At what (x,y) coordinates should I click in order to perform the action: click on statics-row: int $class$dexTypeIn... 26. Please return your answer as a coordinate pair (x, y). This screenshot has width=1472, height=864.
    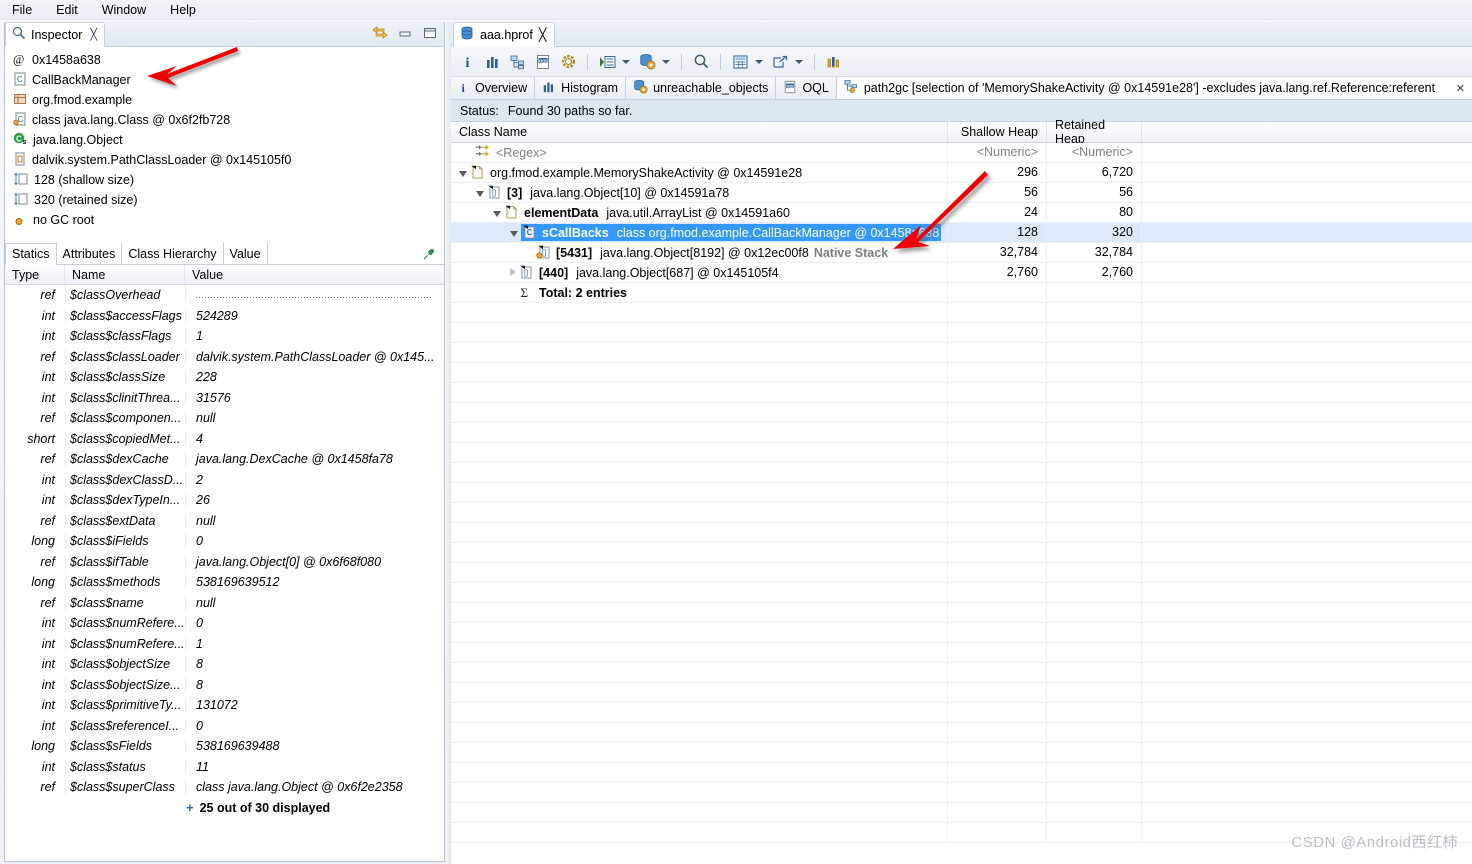
    Looking at the image, I should click on (224, 500).